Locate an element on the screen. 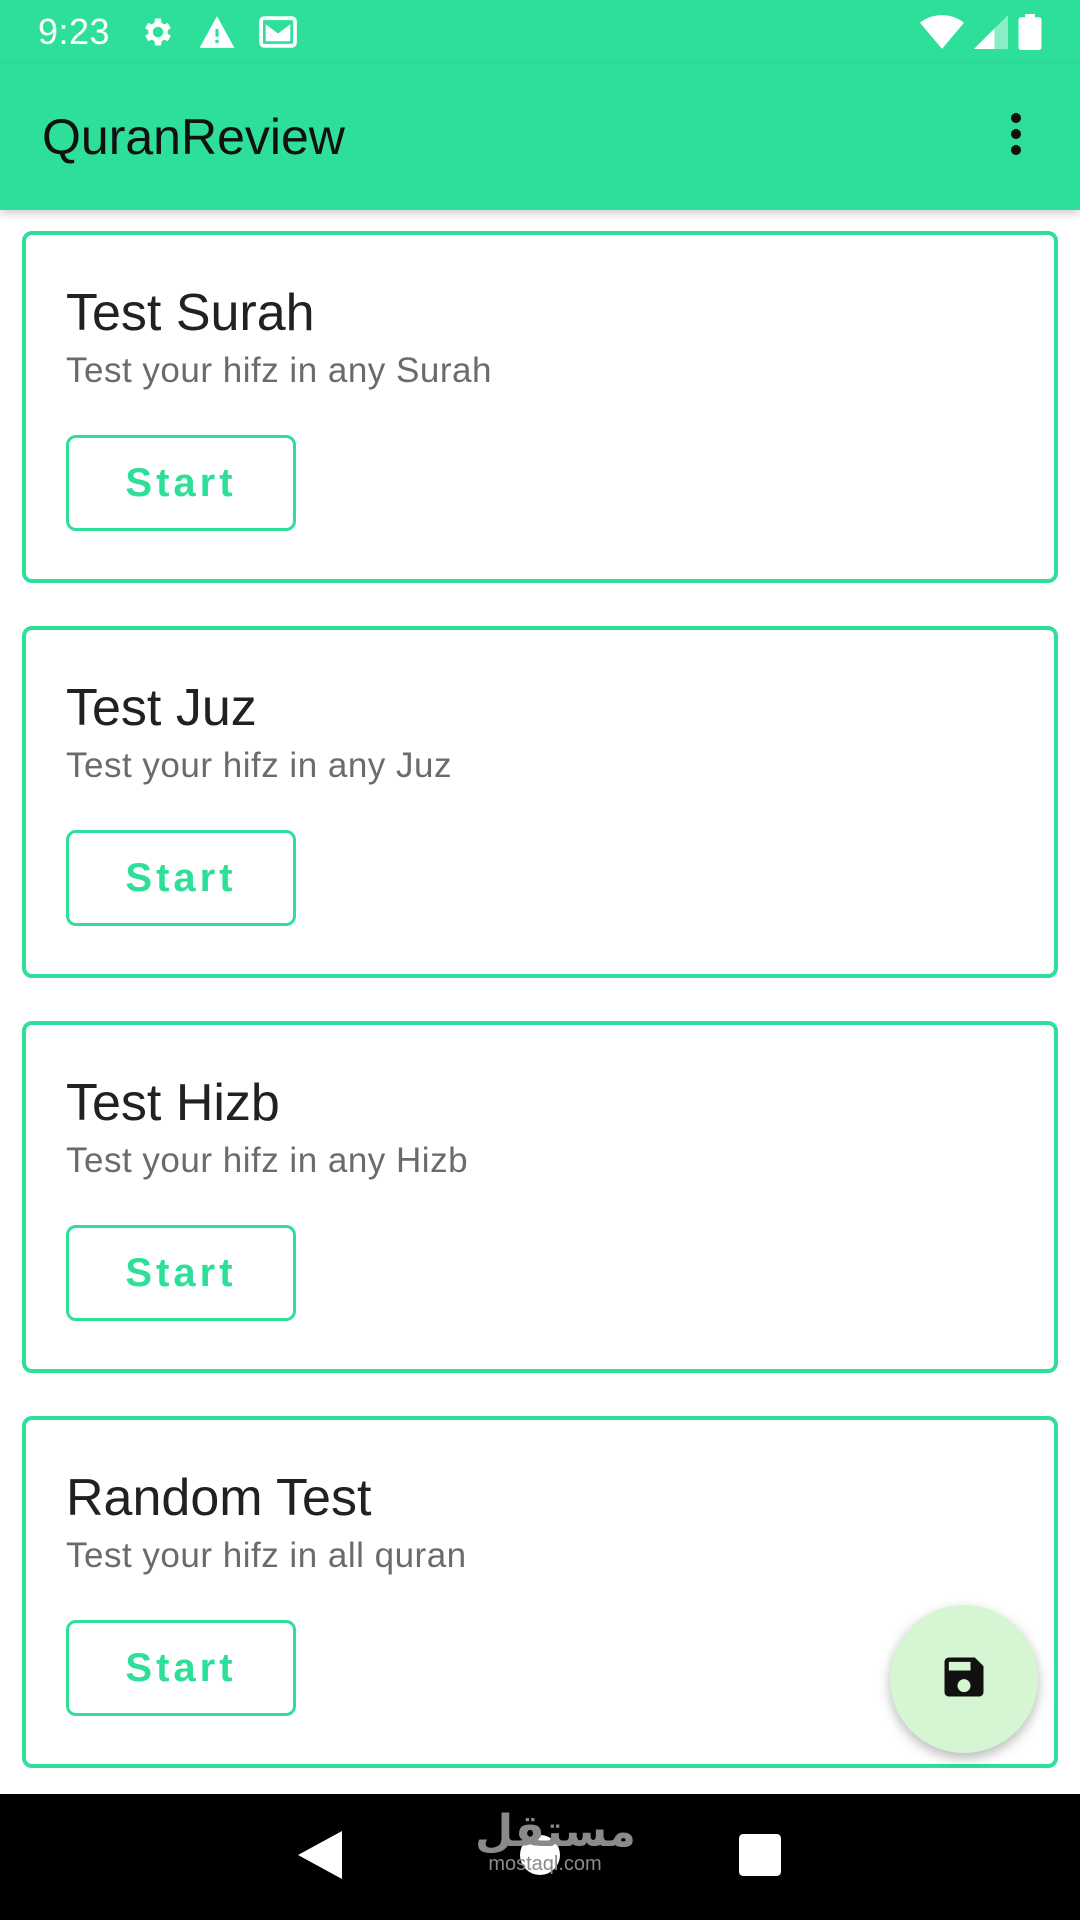 Image resolution: width=1080 pixels, height=1920 pixels. save-fab is located at coordinates (964, 1679).